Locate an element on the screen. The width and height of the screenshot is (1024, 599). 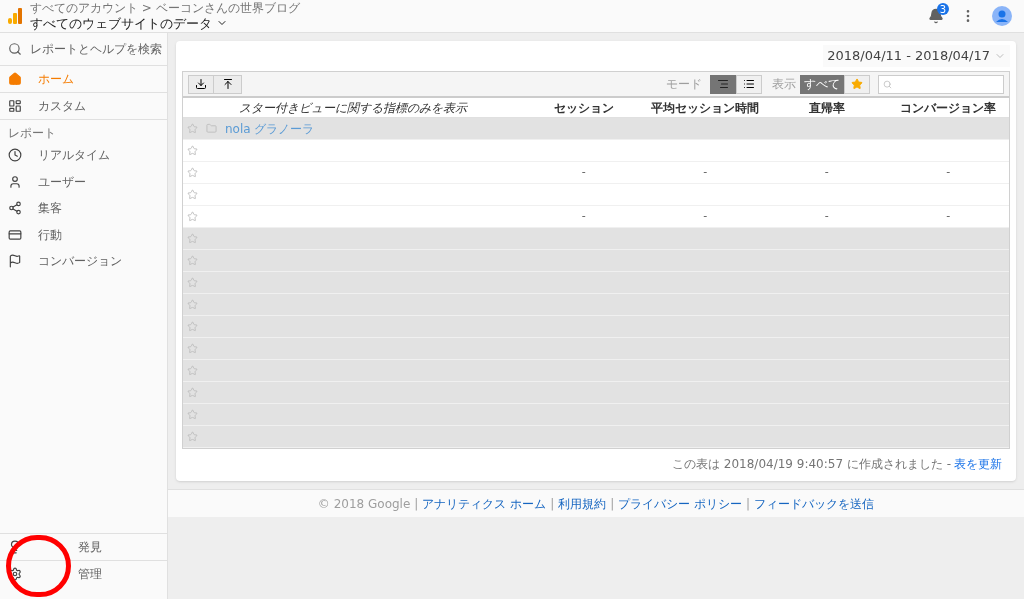
flag-icon is located at coordinates (15, 261).